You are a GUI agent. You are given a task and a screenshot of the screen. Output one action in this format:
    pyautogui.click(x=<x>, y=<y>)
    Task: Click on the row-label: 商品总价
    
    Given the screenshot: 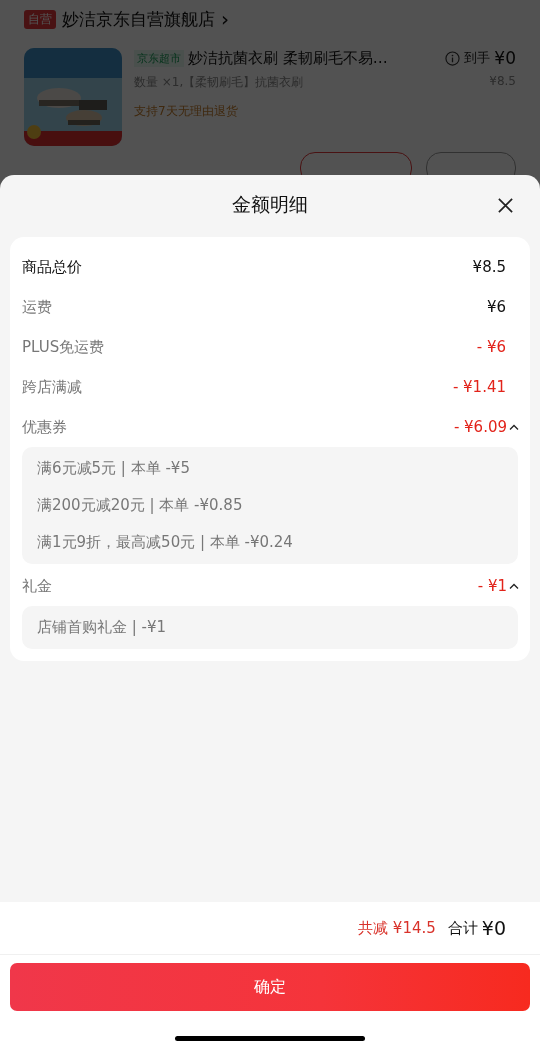 What is the action you would take?
    pyautogui.click(x=52, y=267)
    